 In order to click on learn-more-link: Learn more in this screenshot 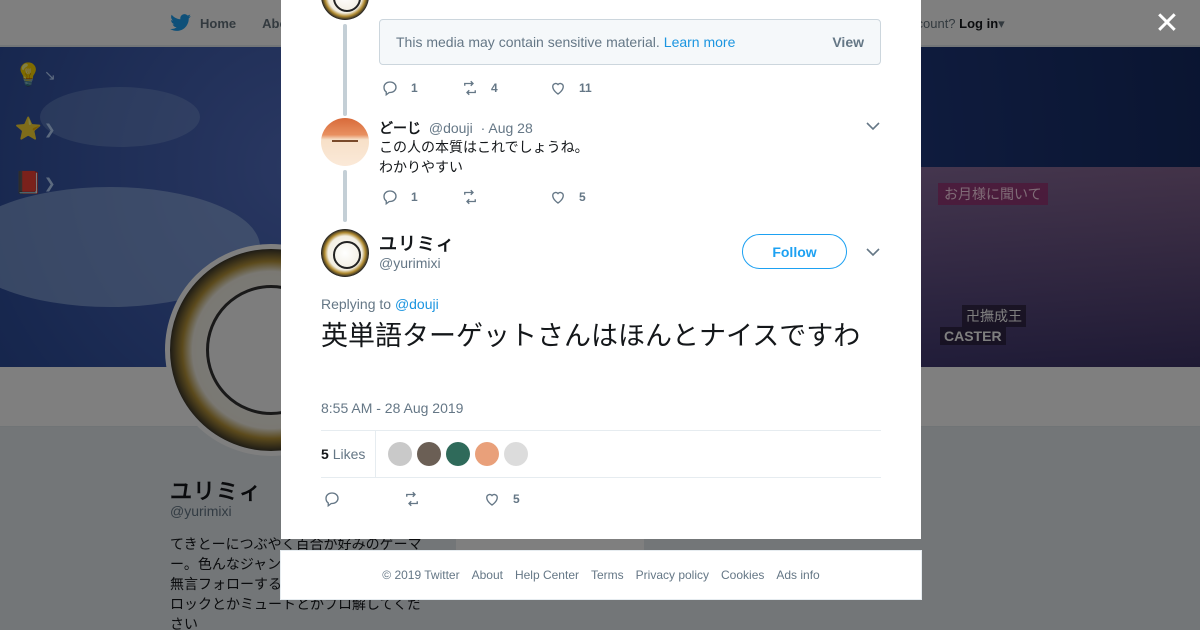, I will do `click(700, 42)`.